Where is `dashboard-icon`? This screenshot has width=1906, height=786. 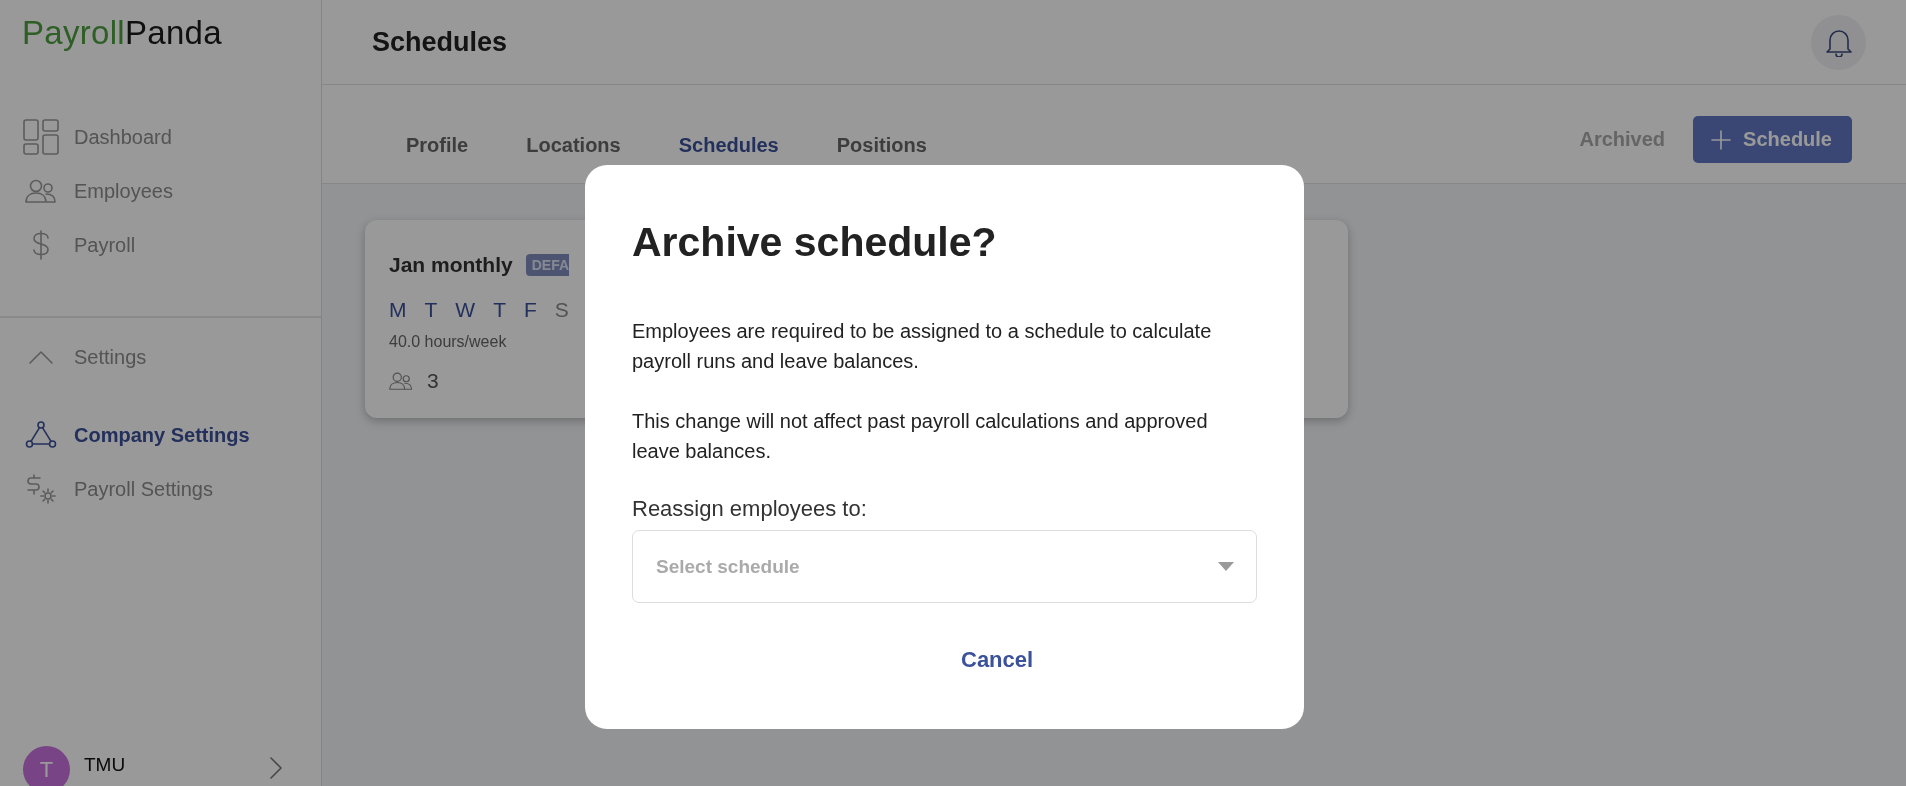
dashboard-icon is located at coordinates (41, 137).